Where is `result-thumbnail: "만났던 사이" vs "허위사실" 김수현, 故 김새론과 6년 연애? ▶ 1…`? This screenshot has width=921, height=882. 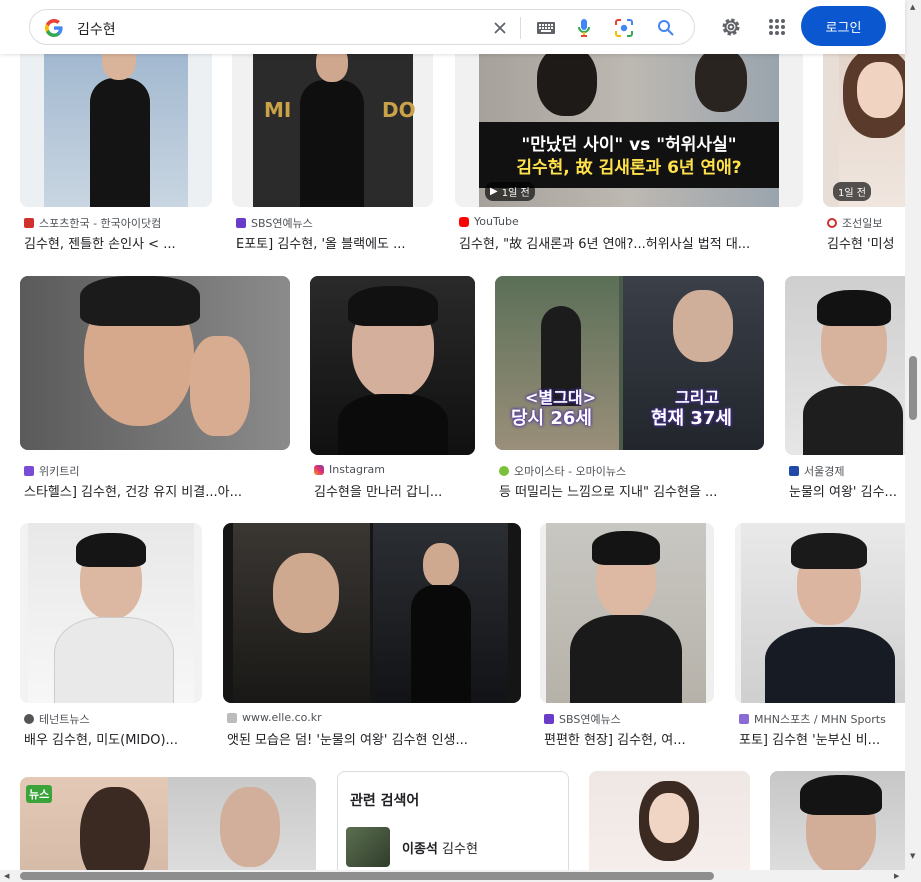
result-thumbnail: "만났던 사이" vs "허위사실" 김수현, 故 김새론과 6년 연애? ▶ 1… is located at coordinates (629, 130).